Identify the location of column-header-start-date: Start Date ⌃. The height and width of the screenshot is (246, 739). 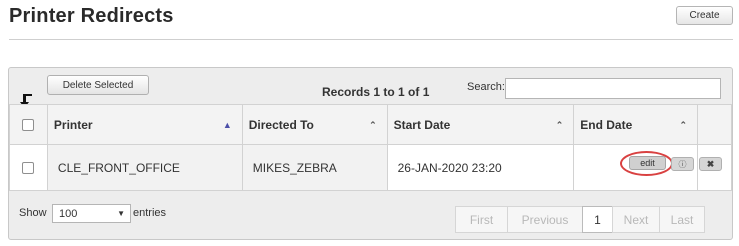
(480, 124).